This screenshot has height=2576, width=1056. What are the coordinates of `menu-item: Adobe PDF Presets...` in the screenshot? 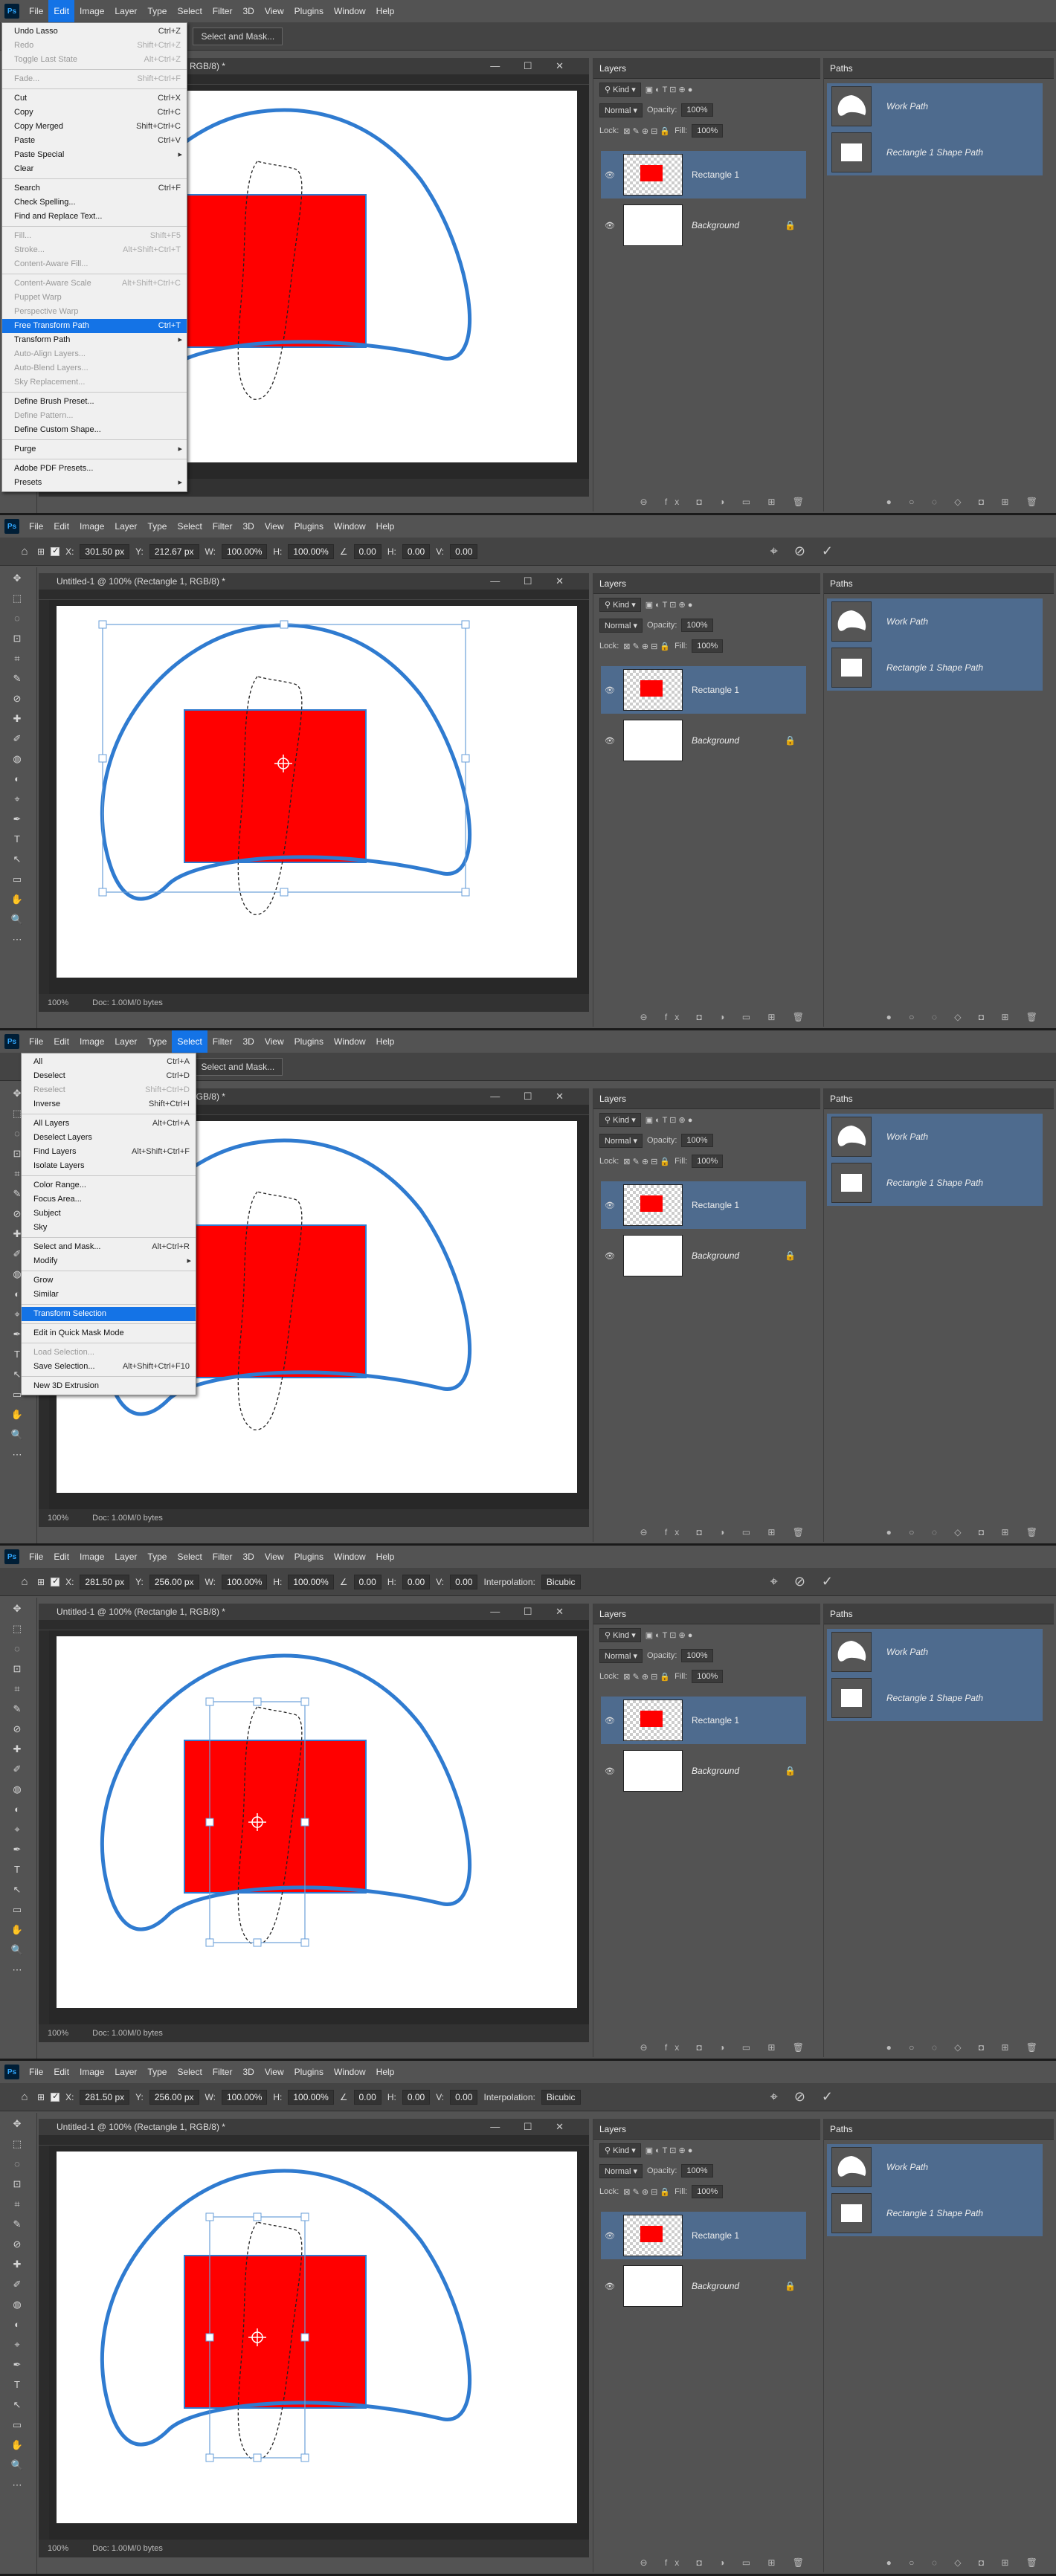 It's located at (94, 469).